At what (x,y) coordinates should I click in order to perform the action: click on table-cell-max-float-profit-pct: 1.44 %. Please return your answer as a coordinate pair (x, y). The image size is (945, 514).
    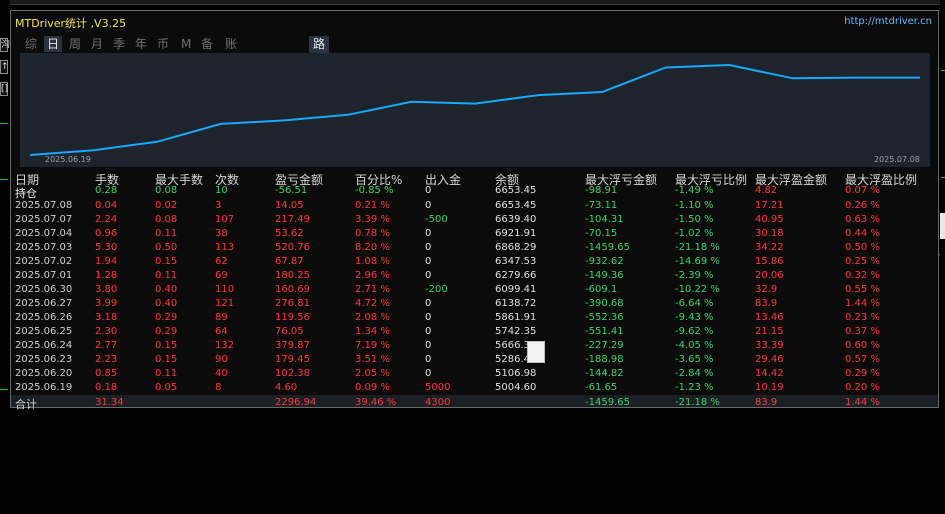
    Looking at the image, I should click on (862, 303).